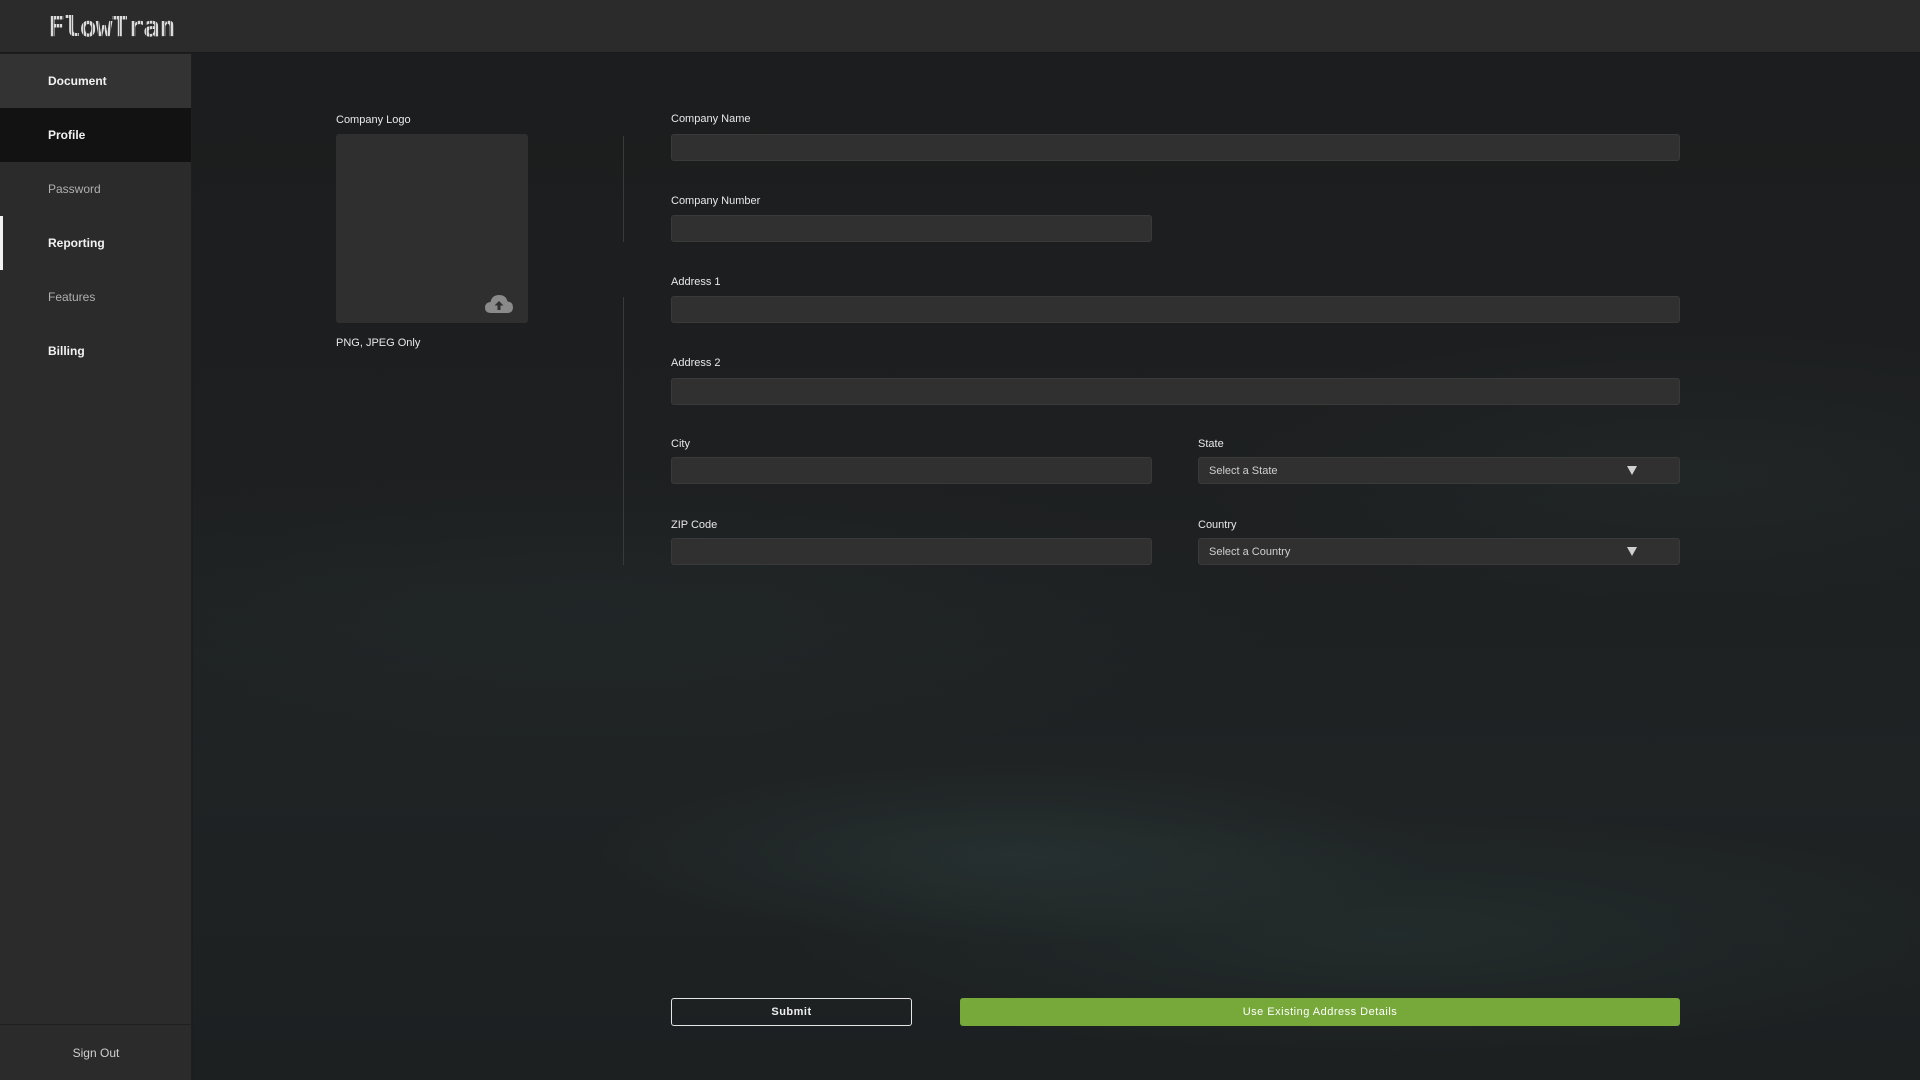 This screenshot has width=1920, height=1080. I want to click on sign-out-button: Sign Out, so click(96, 1052).